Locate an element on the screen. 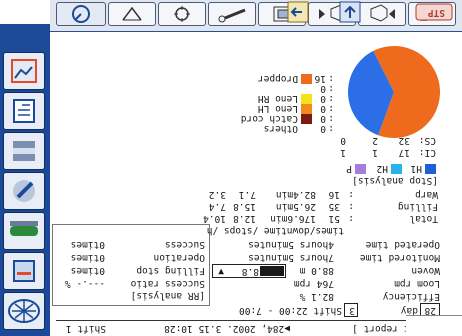  sidebar-button-book is located at coordinates (24, 271).